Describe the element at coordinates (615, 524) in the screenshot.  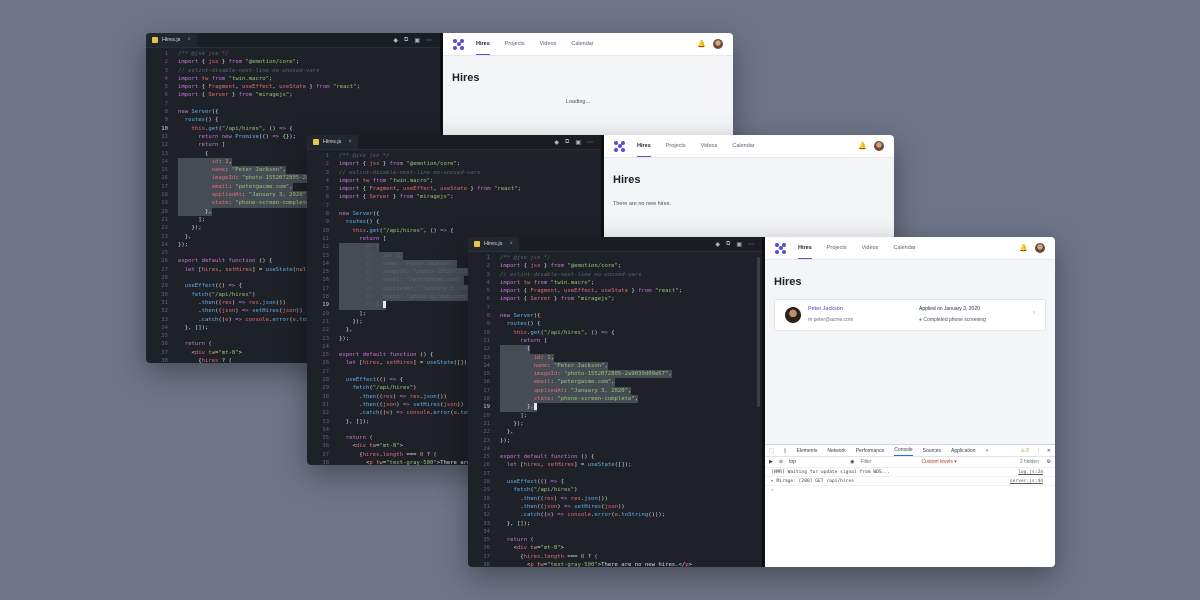
I see `code-line: 33 }, []);` at that location.